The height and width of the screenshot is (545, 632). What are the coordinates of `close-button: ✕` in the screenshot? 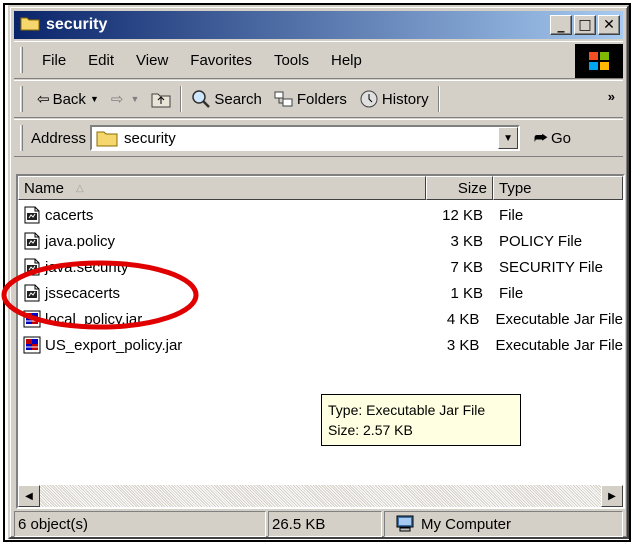 It's located at (609, 25).